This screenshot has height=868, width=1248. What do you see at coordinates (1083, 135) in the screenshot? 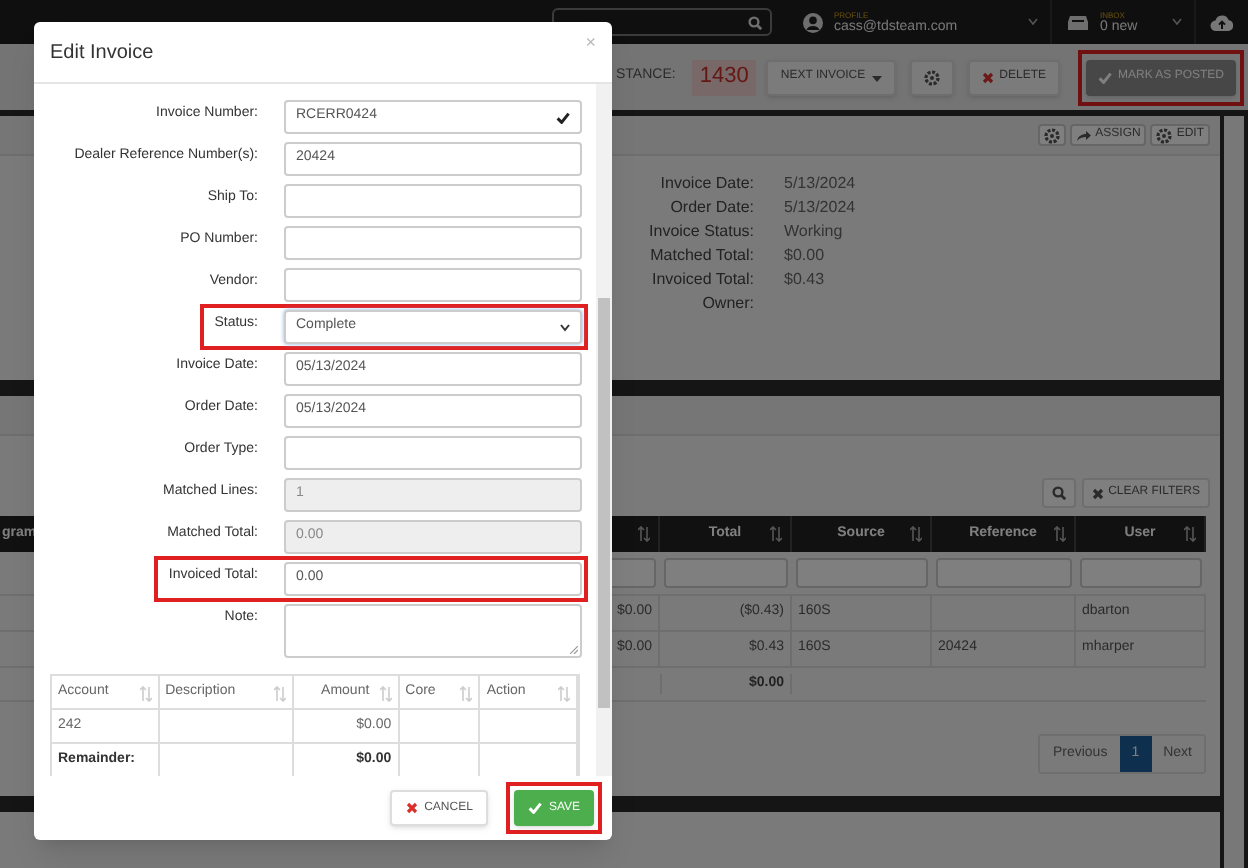
I see `share-arrow-icon` at bounding box center [1083, 135].